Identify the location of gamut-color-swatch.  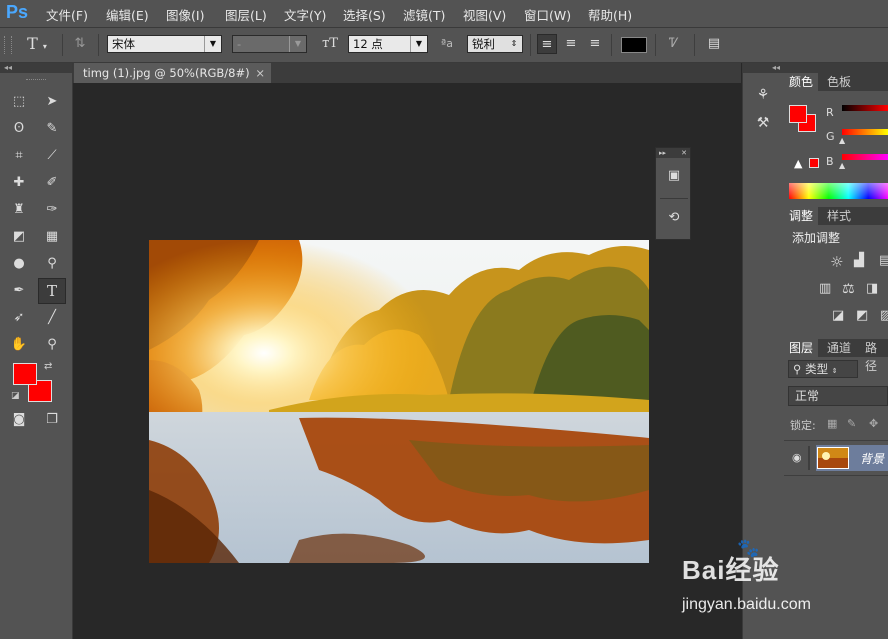
(814, 163).